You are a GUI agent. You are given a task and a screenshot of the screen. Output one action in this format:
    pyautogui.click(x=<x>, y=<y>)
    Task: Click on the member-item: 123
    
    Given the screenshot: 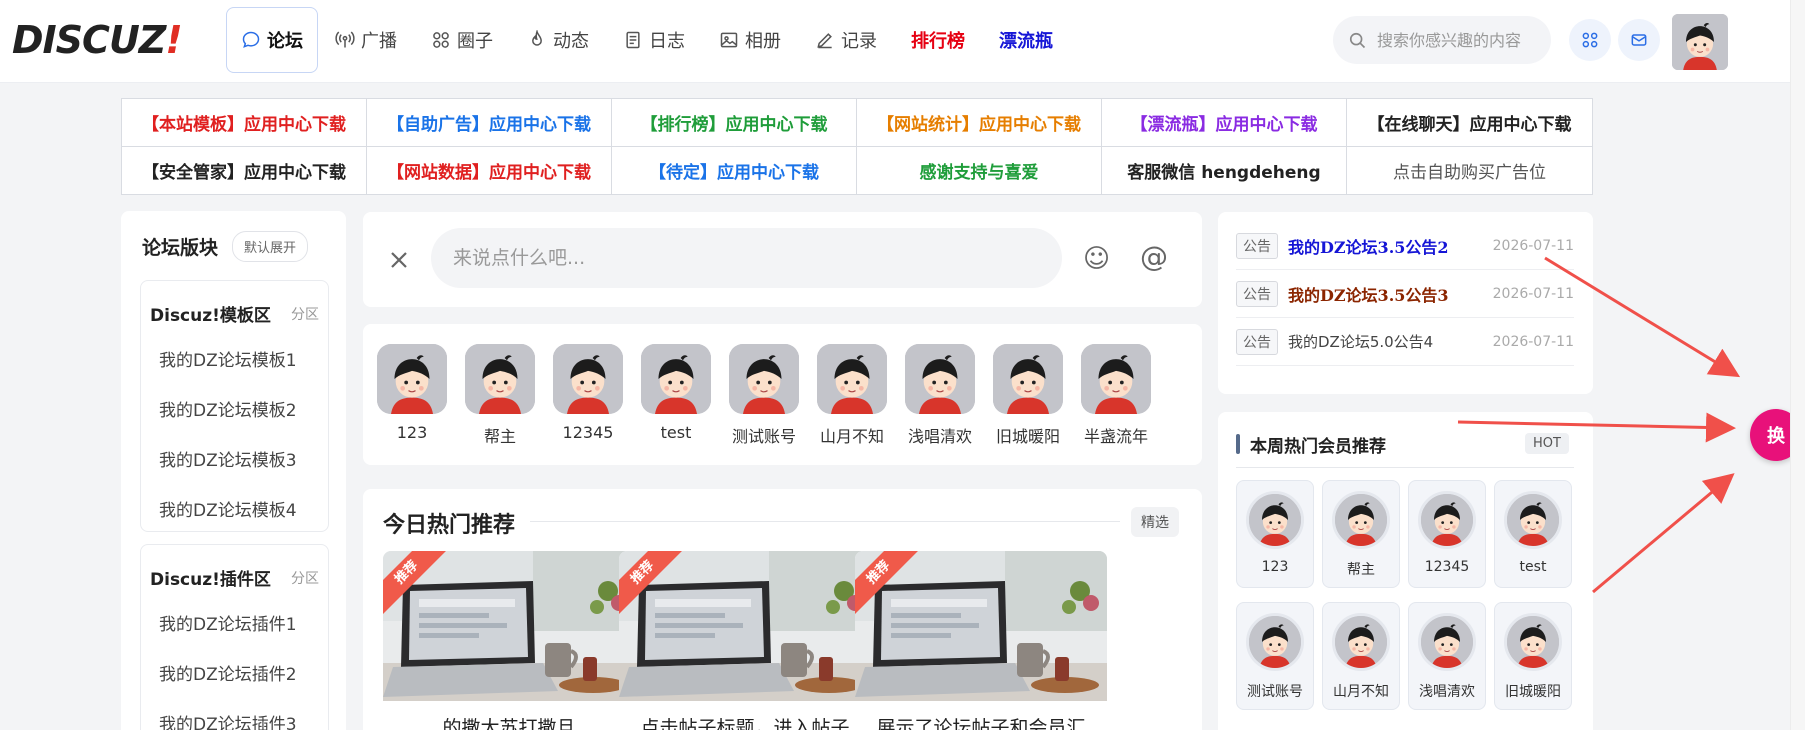 What is the action you would take?
    pyautogui.click(x=412, y=393)
    